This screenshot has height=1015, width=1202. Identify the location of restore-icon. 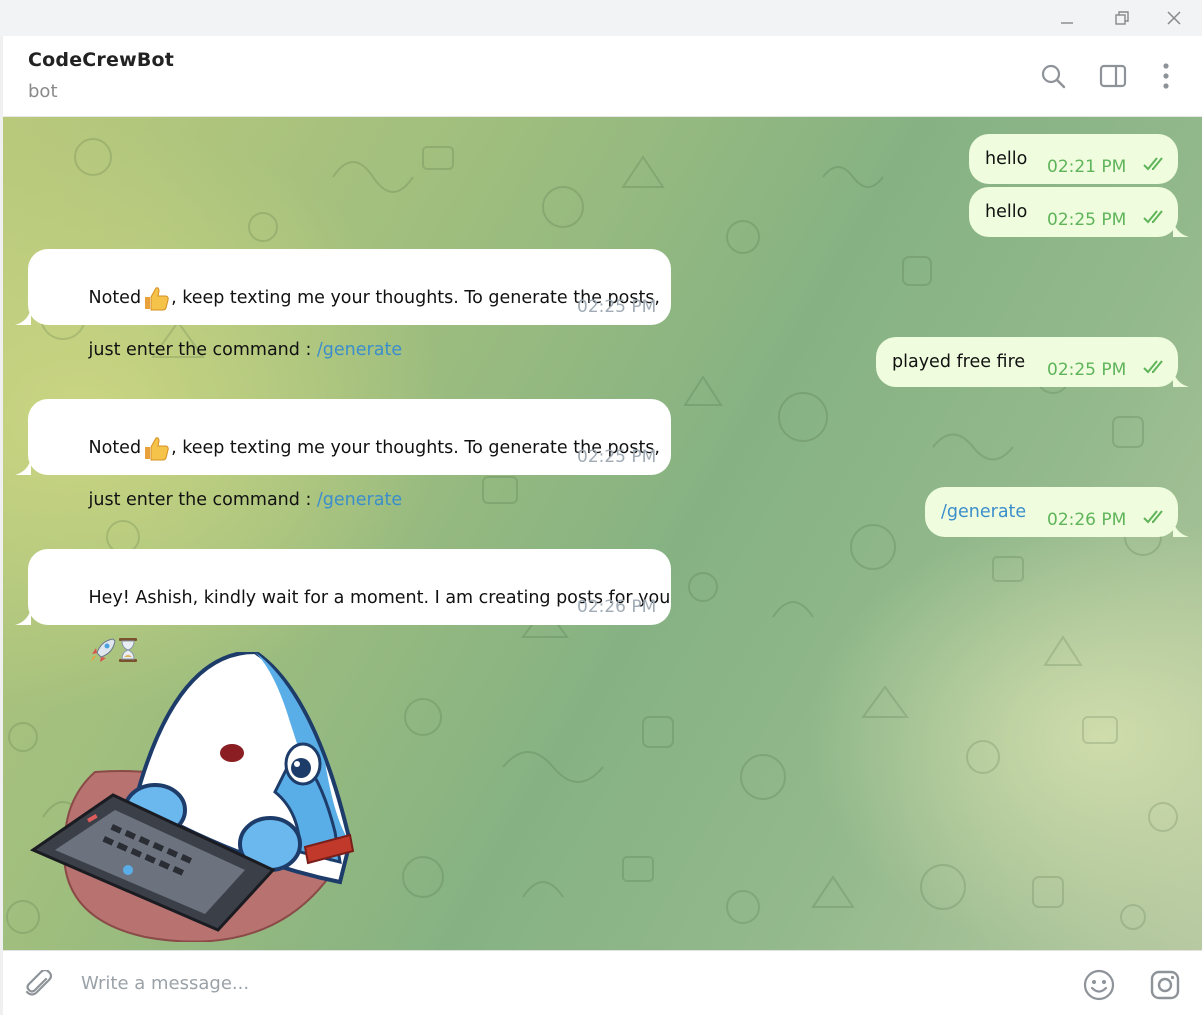
(1122, 18).